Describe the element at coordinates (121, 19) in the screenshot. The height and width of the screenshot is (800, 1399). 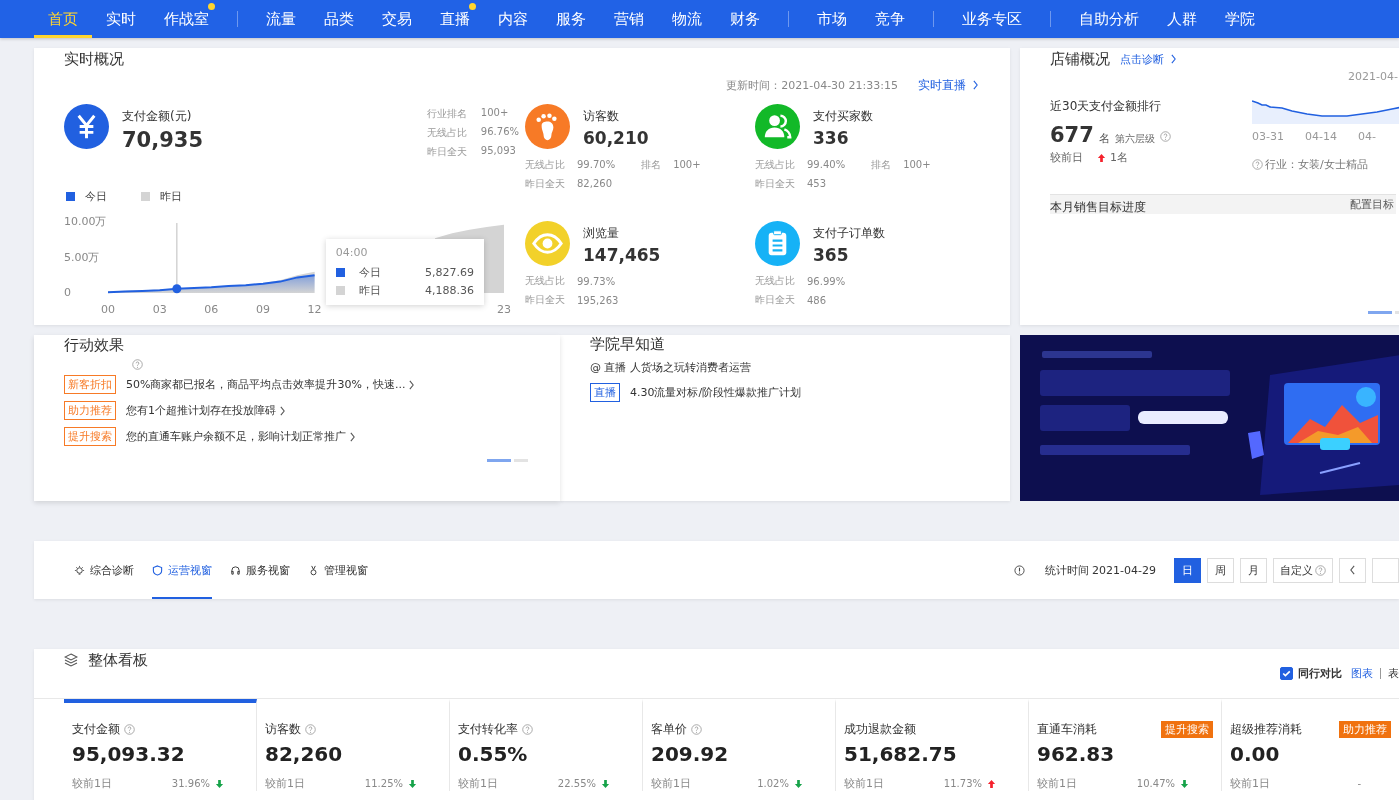
I see `nav-tab: 实时` at that location.